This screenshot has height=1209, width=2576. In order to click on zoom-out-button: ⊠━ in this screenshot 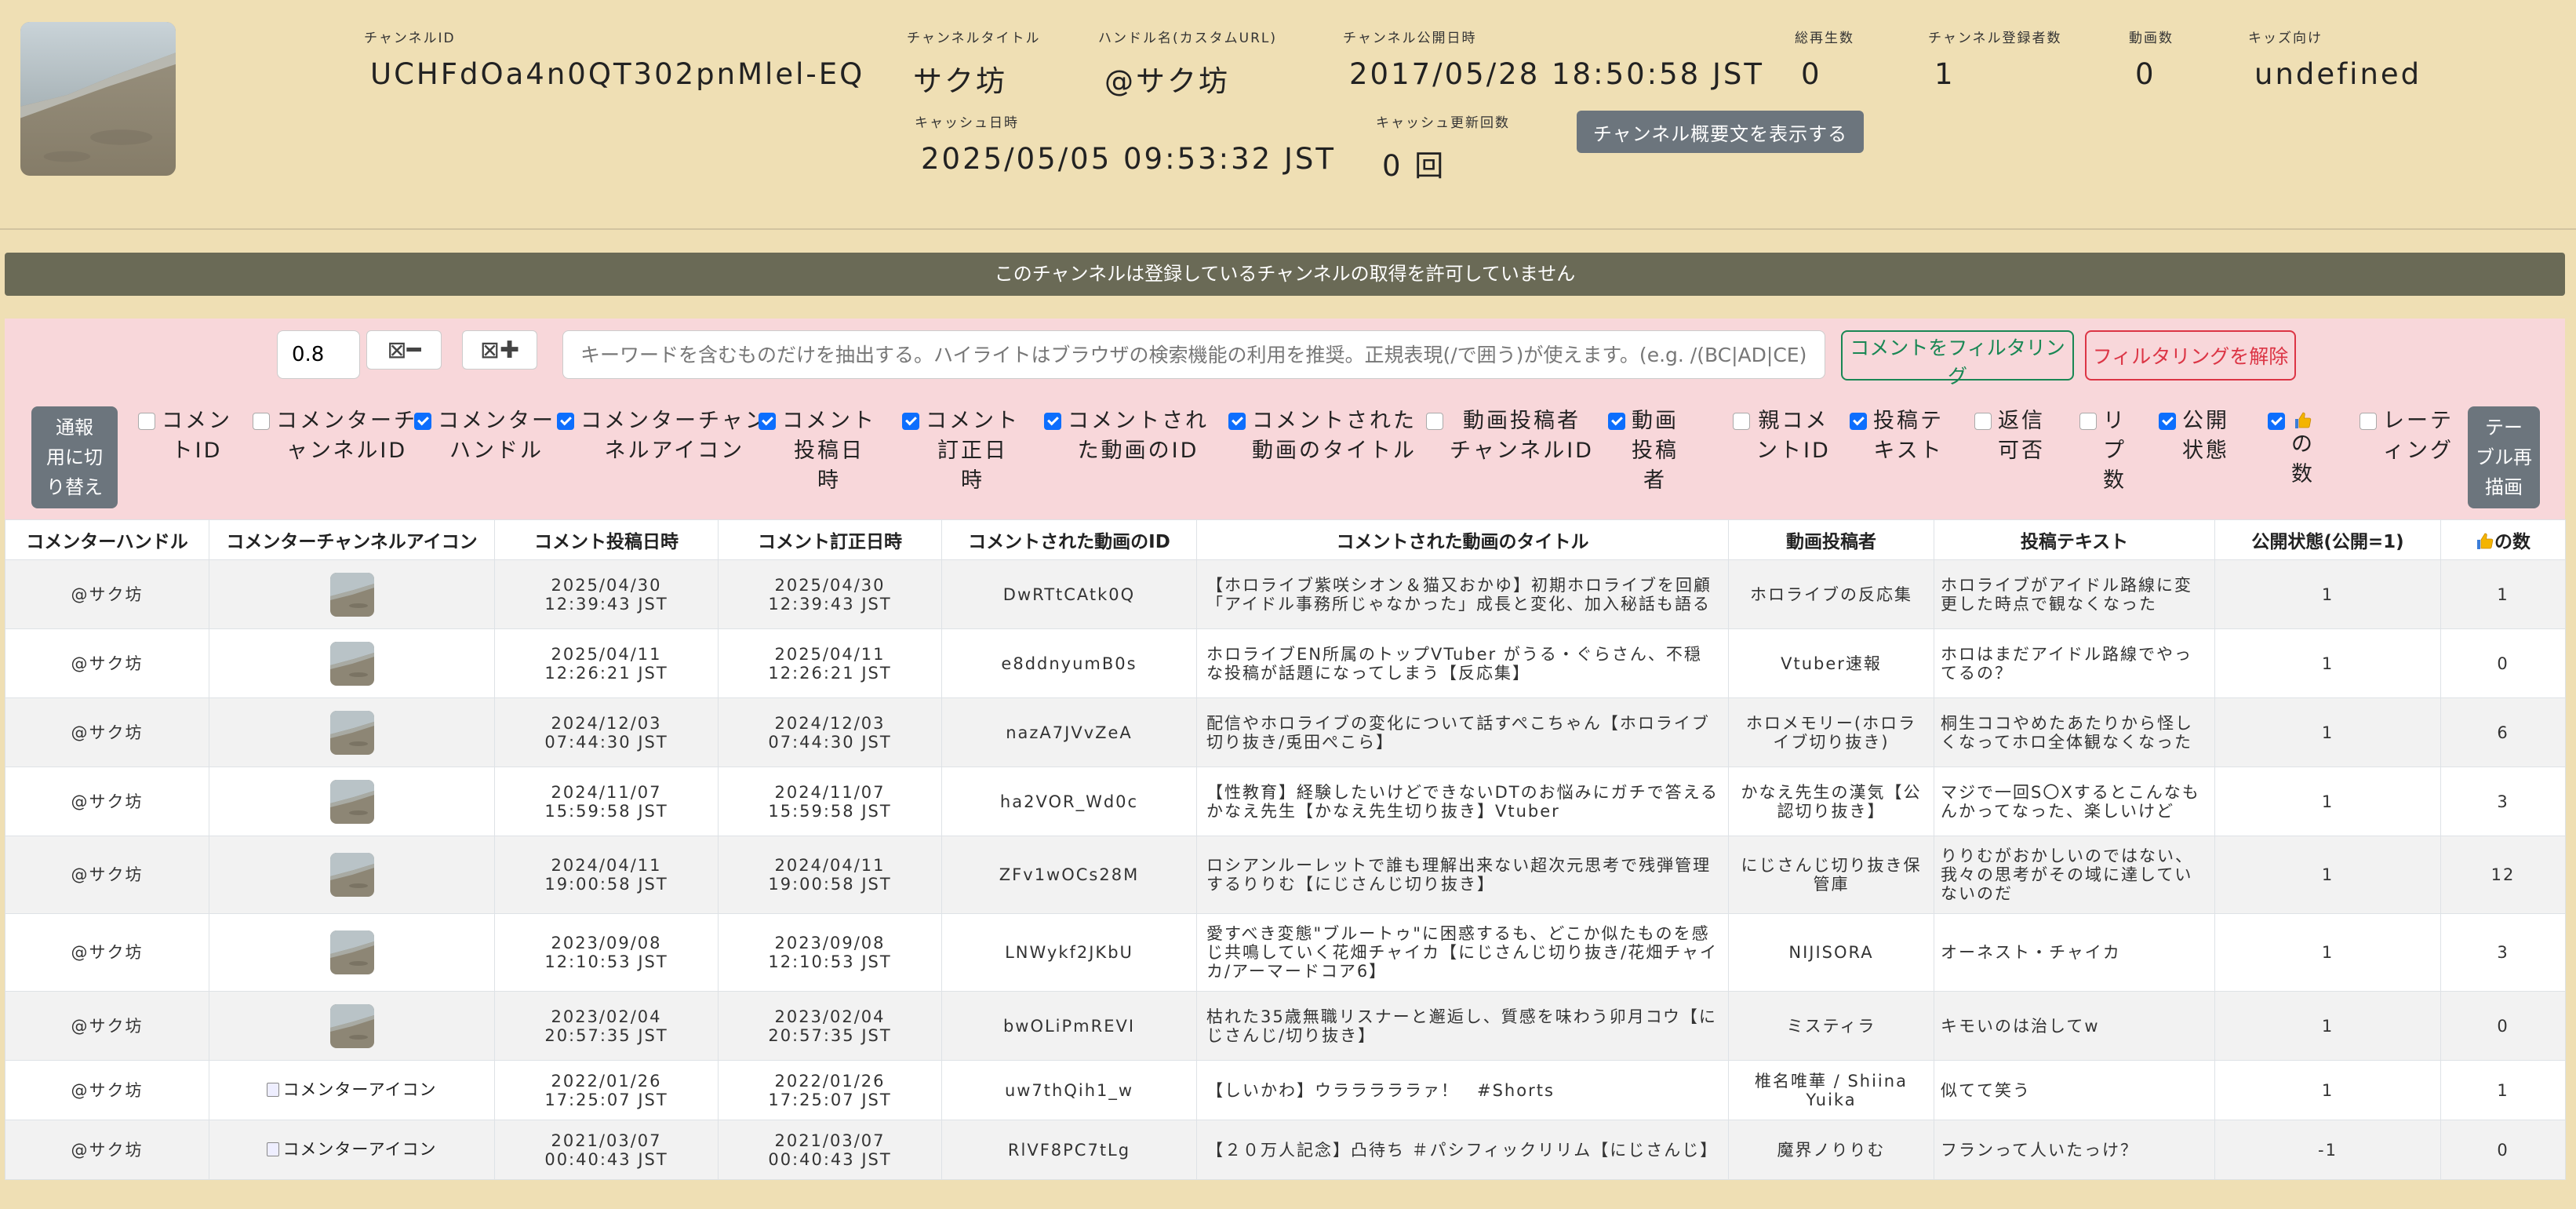, I will do `click(404, 350)`.